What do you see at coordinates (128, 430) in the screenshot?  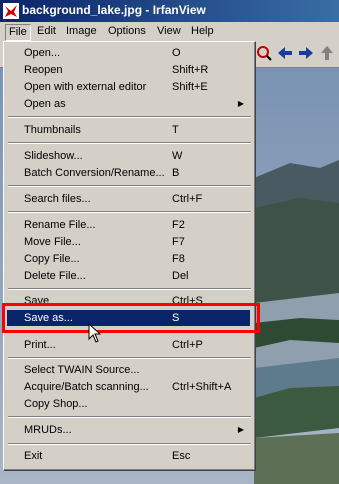 I see `menu-item-mruds: MRUDs... ▶` at bounding box center [128, 430].